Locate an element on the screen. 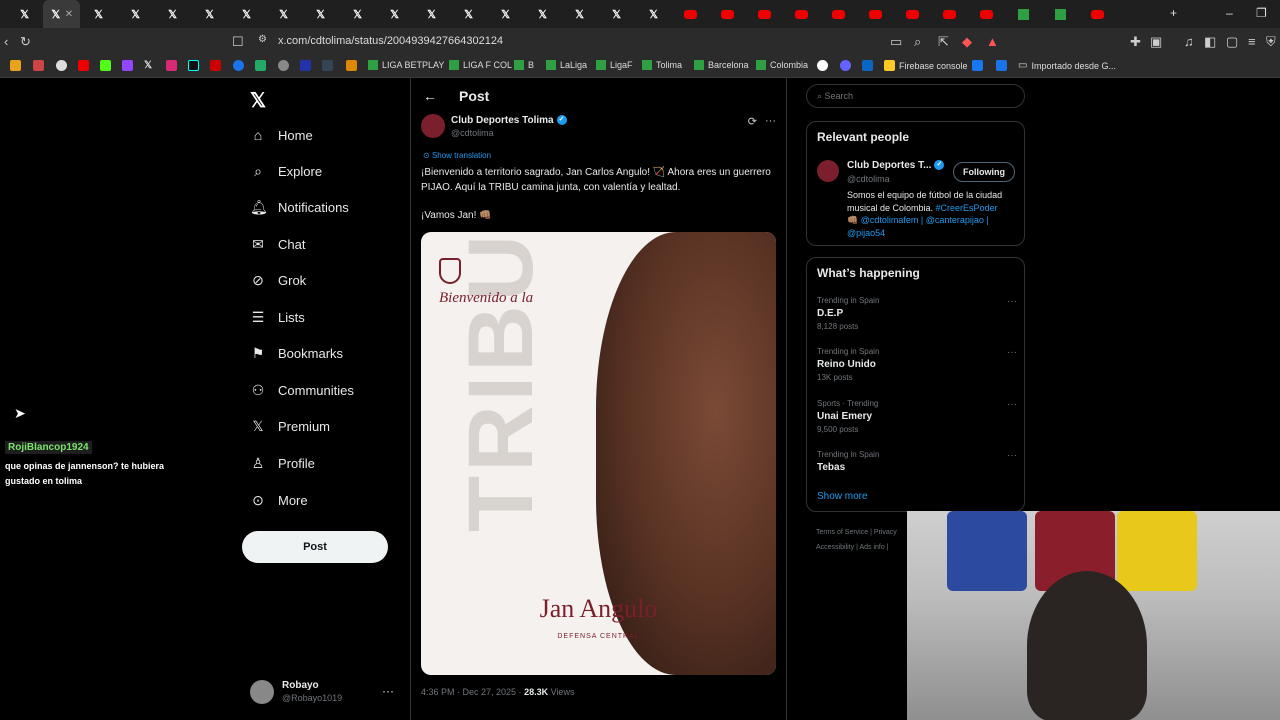 The width and height of the screenshot is (1280, 720). relevant-person-handle: @cdtolima is located at coordinates (868, 179).